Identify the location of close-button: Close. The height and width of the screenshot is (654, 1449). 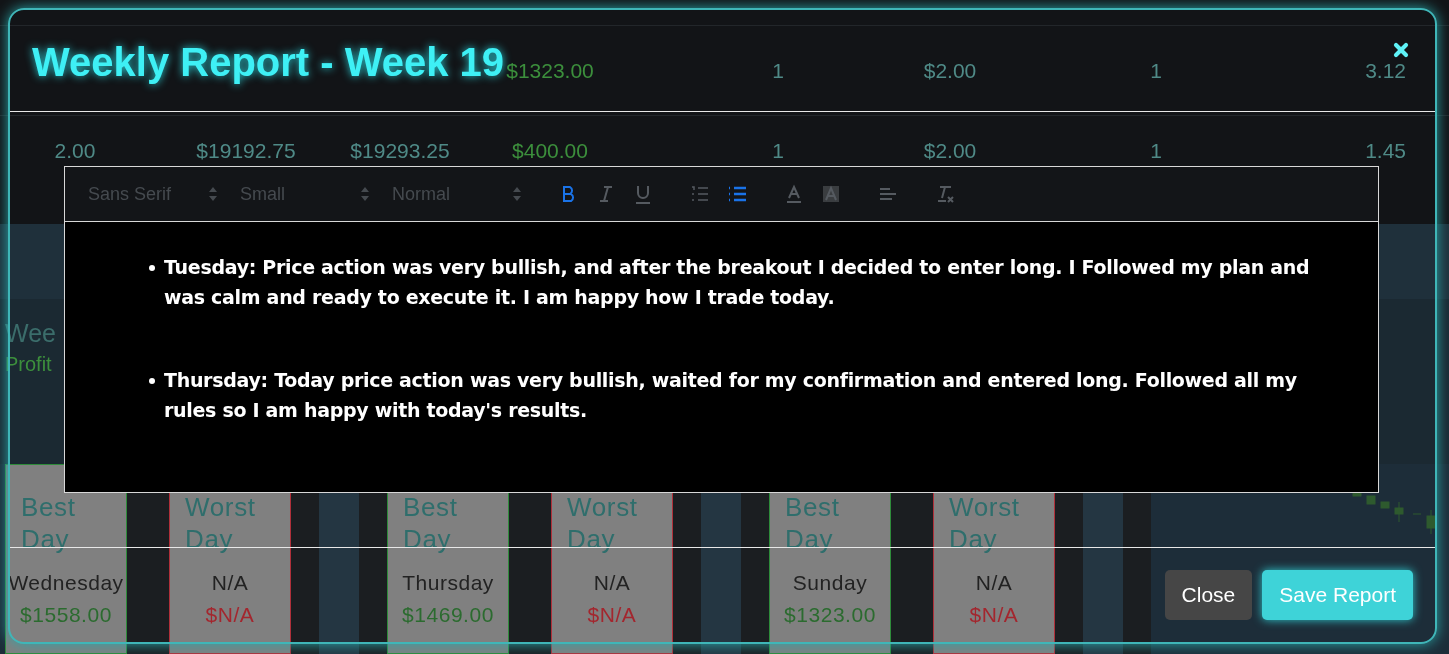
(1208, 595).